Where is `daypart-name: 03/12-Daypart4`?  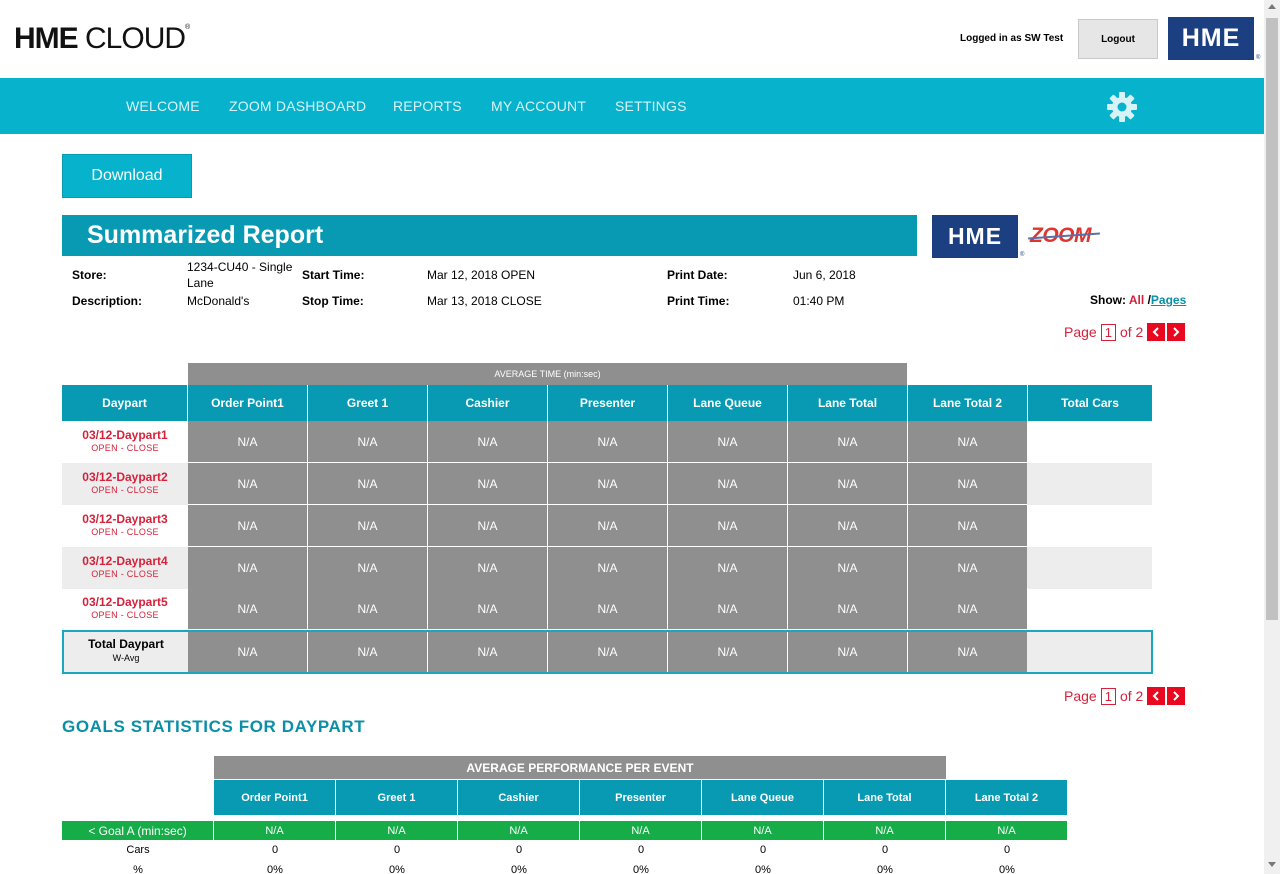
daypart-name: 03/12-Daypart4 is located at coordinates (125, 561).